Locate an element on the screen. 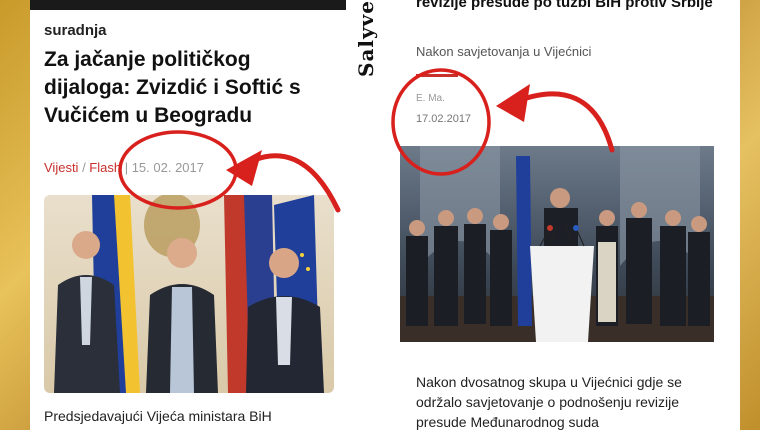  meta-subsection-link: Flash is located at coordinates (105, 167).